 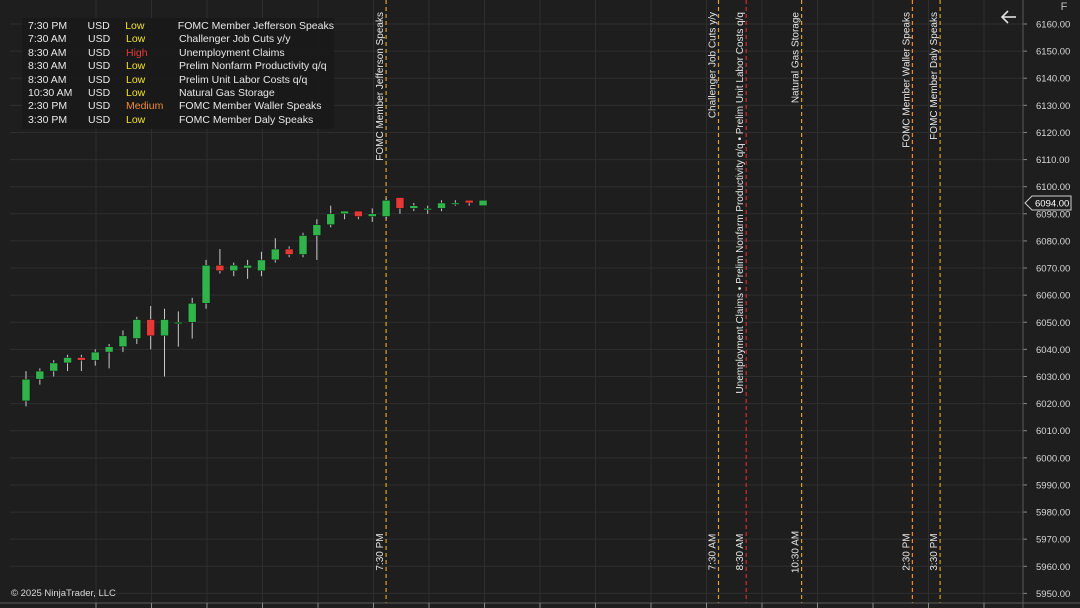 I want to click on event-name: FOMC Member Waller Speaks, so click(x=250, y=106).